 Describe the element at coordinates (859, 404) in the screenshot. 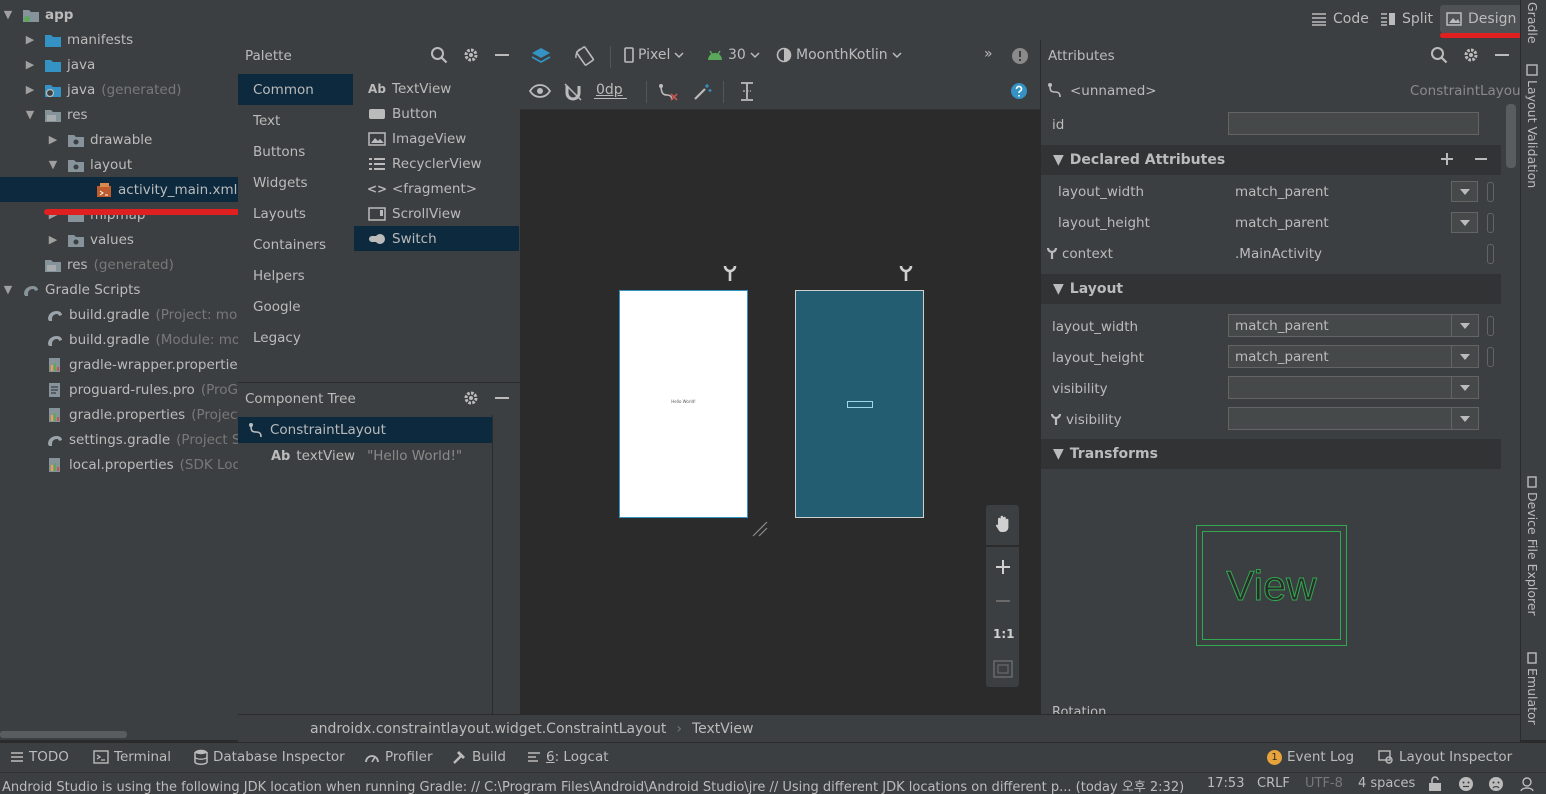

I see `blueprint-preview-screen` at that location.